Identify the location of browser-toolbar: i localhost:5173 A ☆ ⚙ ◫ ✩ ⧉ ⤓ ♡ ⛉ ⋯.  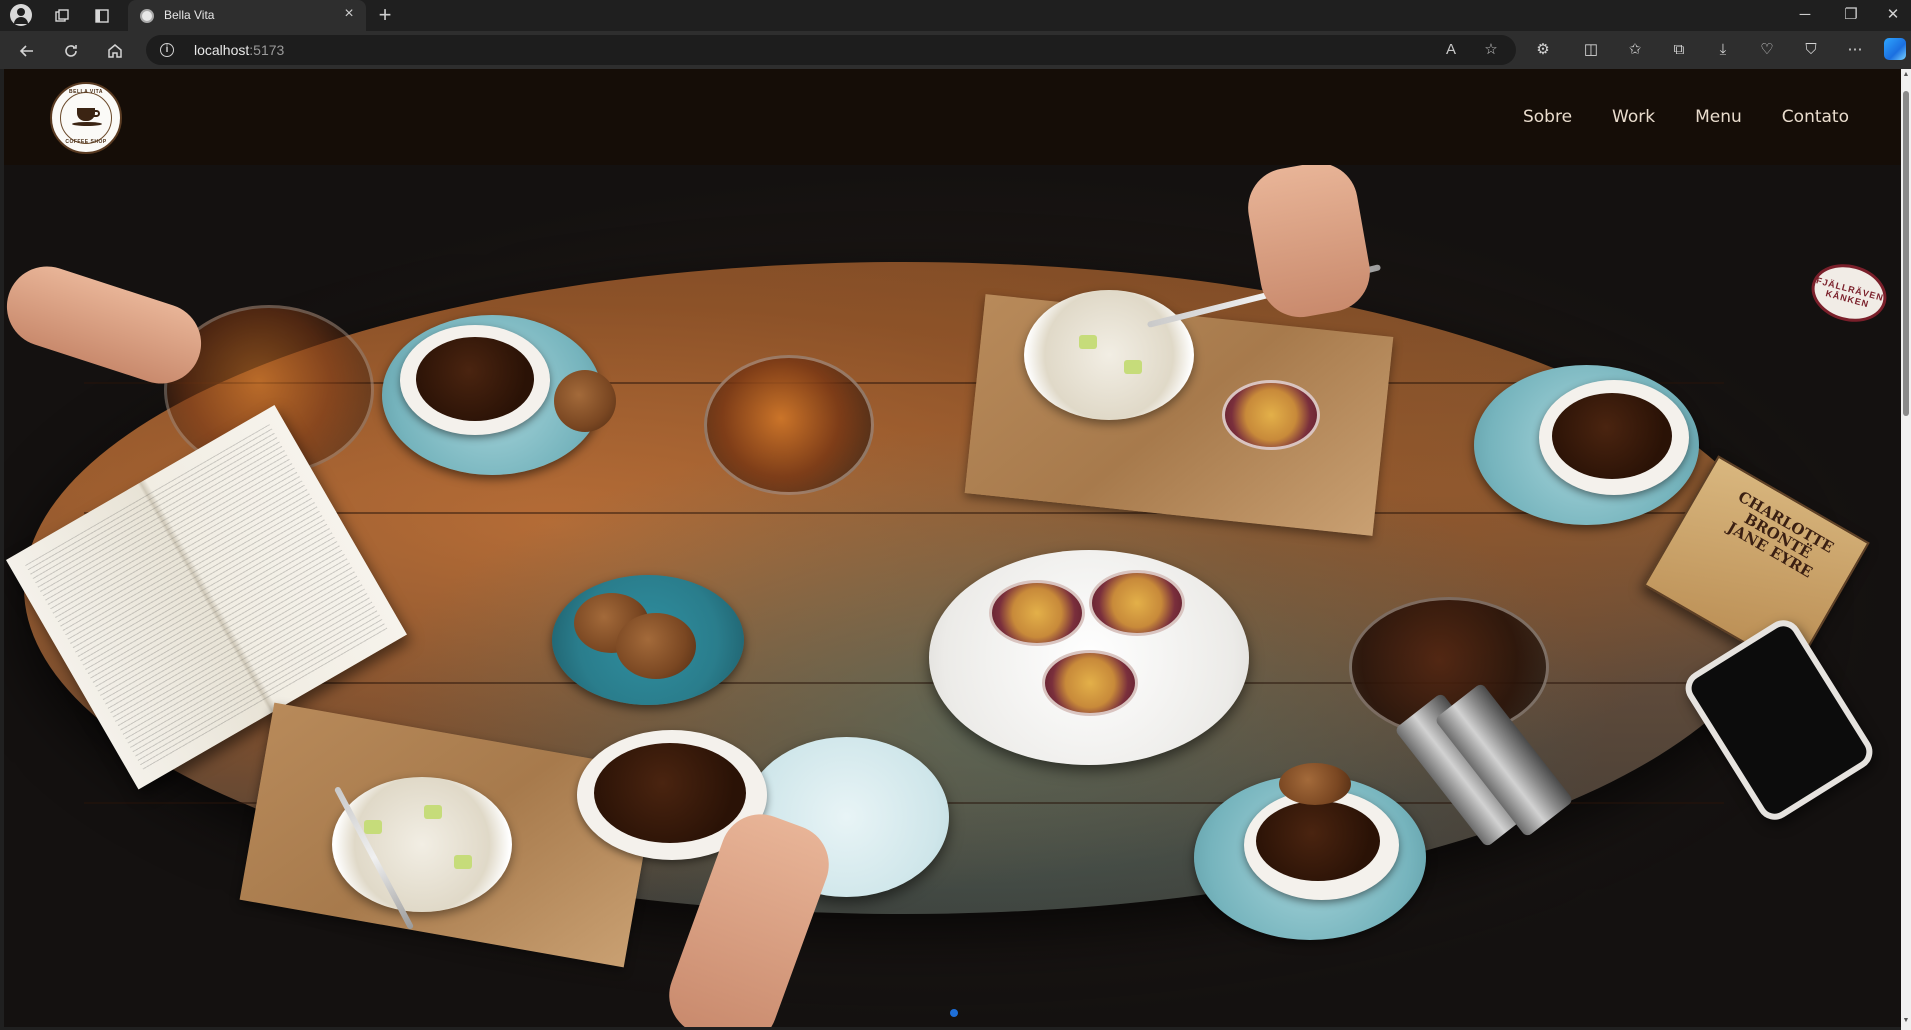
(955, 50).